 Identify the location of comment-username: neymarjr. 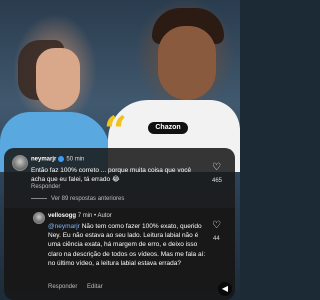
(43, 160).